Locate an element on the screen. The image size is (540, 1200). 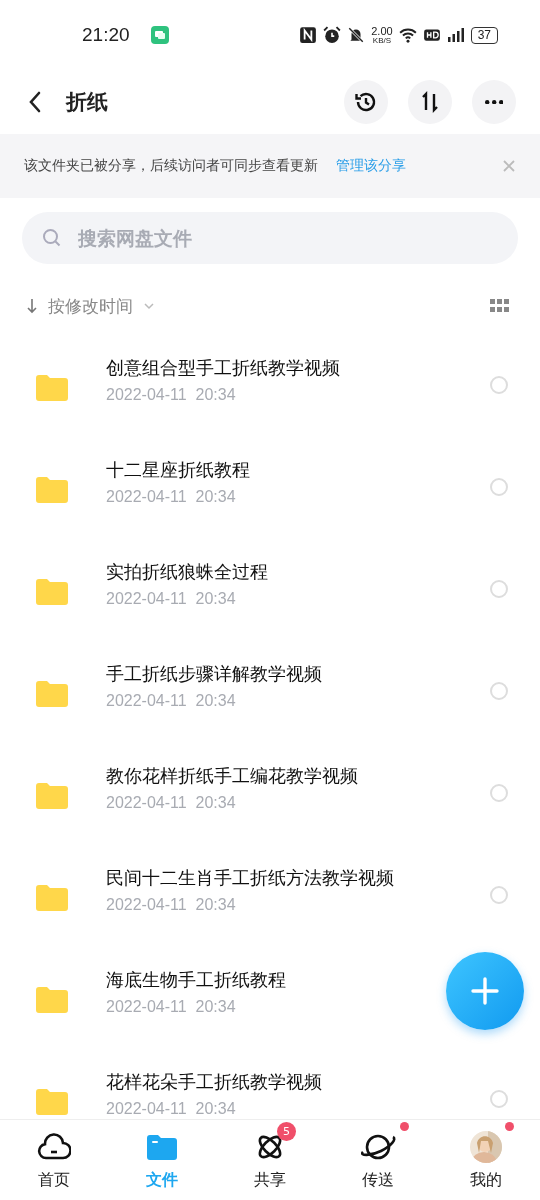
plus-icon is located at coordinates (485, 991).